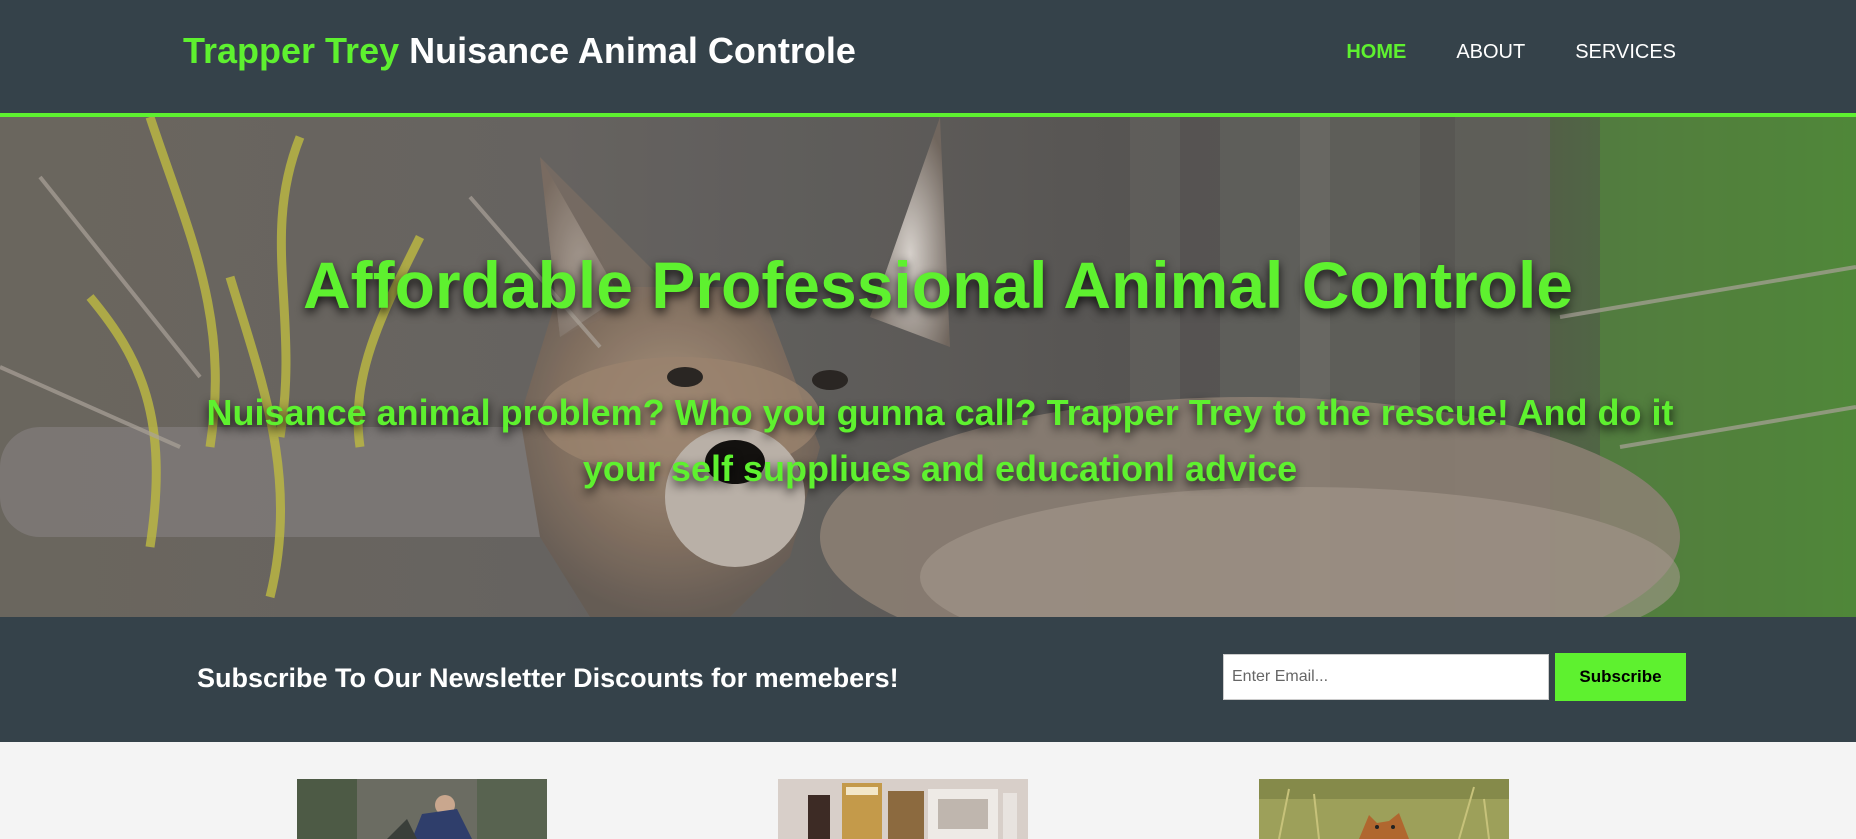 The width and height of the screenshot is (1856, 839). Describe the element at coordinates (903, 809) in the screenshot. I see `supplies-photo` at that location.